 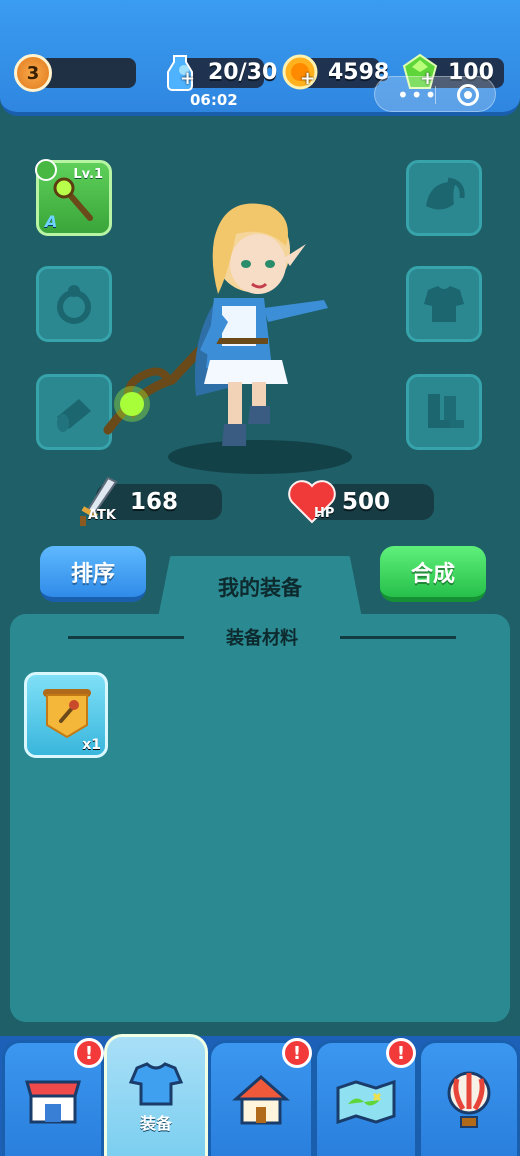 I want to click on top-resource-bar: 3 + 20/30 06:02 + 4598 + 100 •••, so click(x=260, y=58).